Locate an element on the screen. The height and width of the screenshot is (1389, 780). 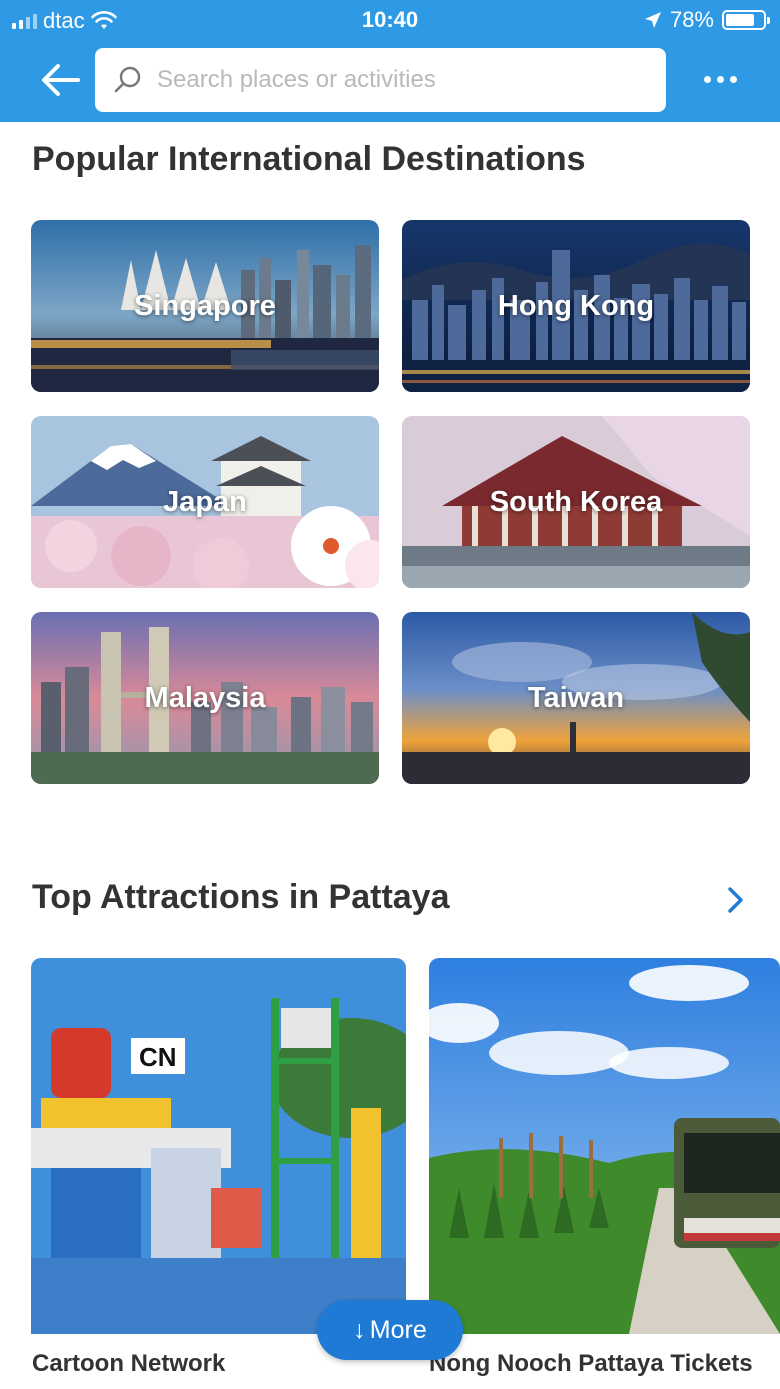
battery-icon is located at coordinates (746, 20).